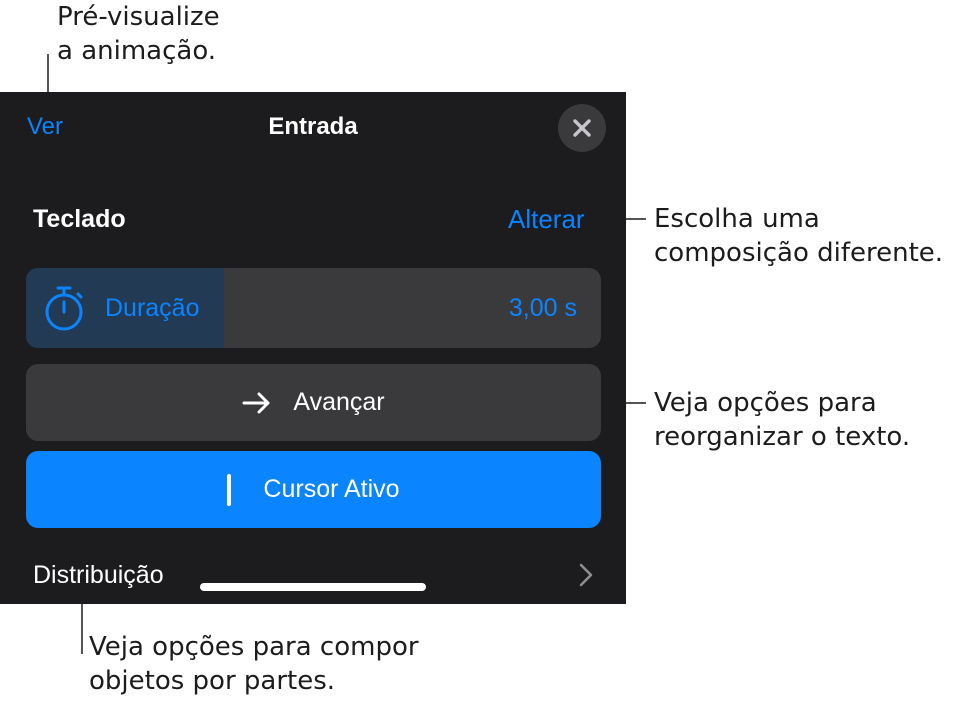  What do you see at coordinates (138, 34) in the screenshot?
I see `callout-preview: Pré-visualize a animação.` at bounding box center [138, 34].